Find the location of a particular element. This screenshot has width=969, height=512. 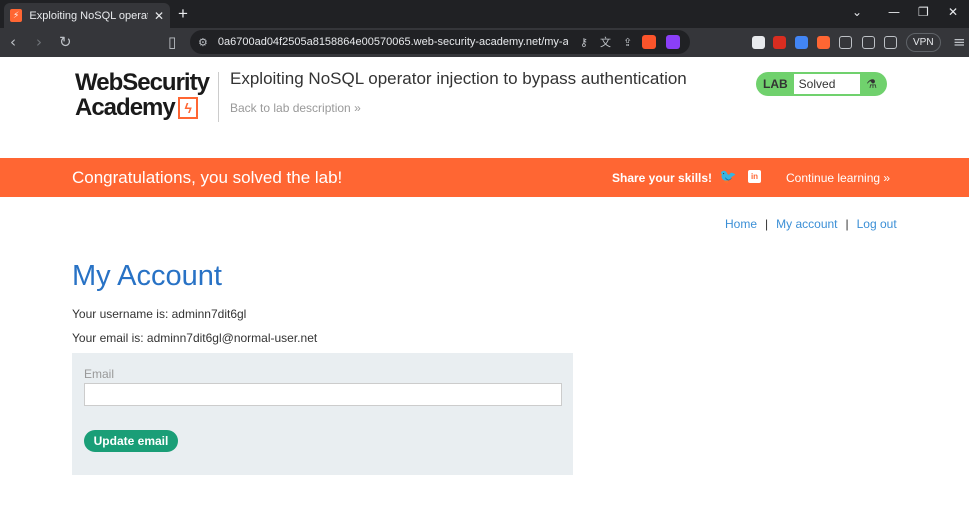

wallet-icon is located at coordinates (890, 42).